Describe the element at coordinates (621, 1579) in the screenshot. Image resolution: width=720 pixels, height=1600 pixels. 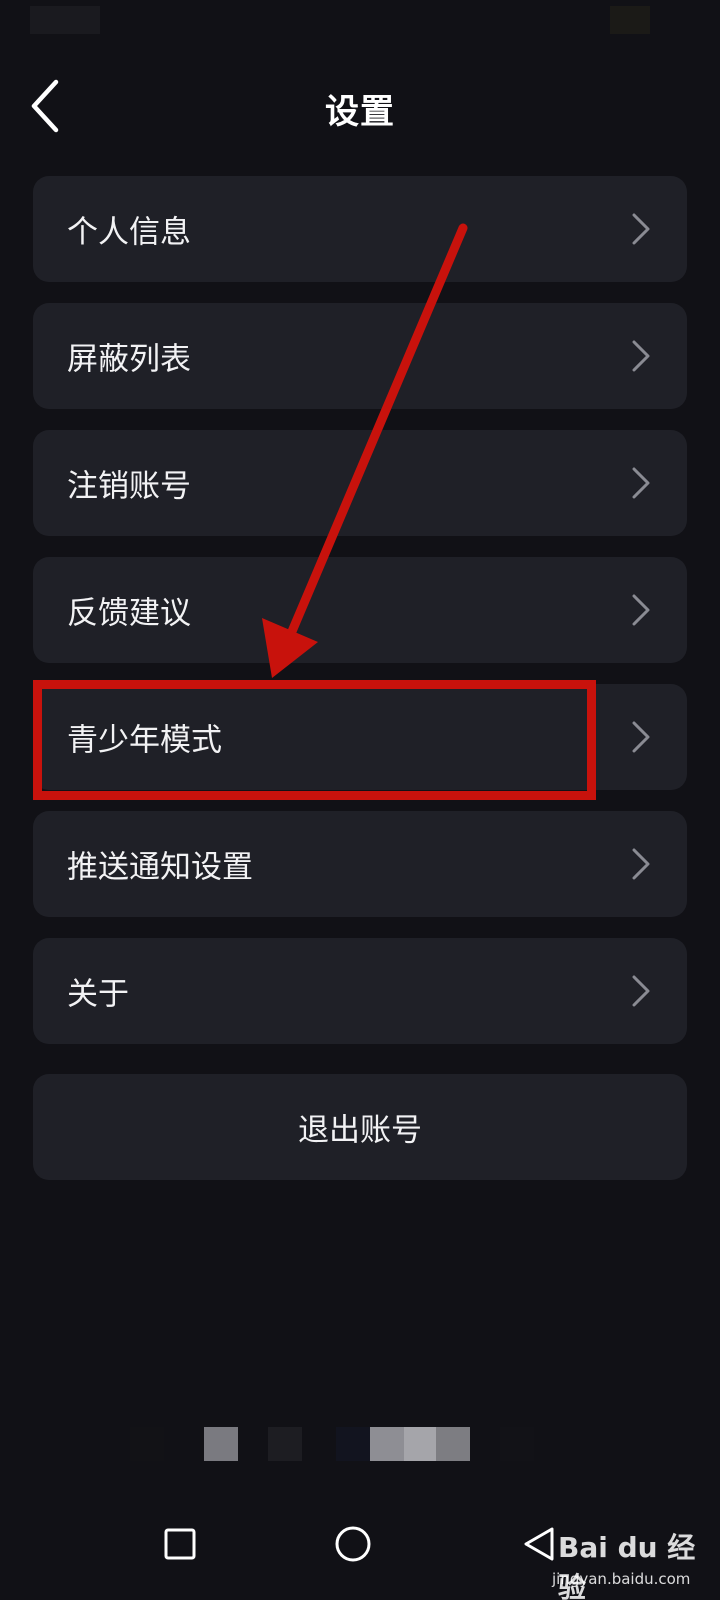
I see `watermark-url: jingyan.baidu.com` at that location.